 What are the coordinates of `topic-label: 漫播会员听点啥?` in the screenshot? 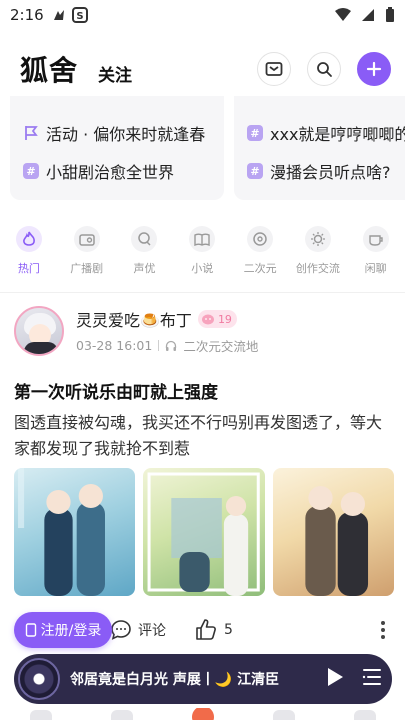 It's located at (330, 172).